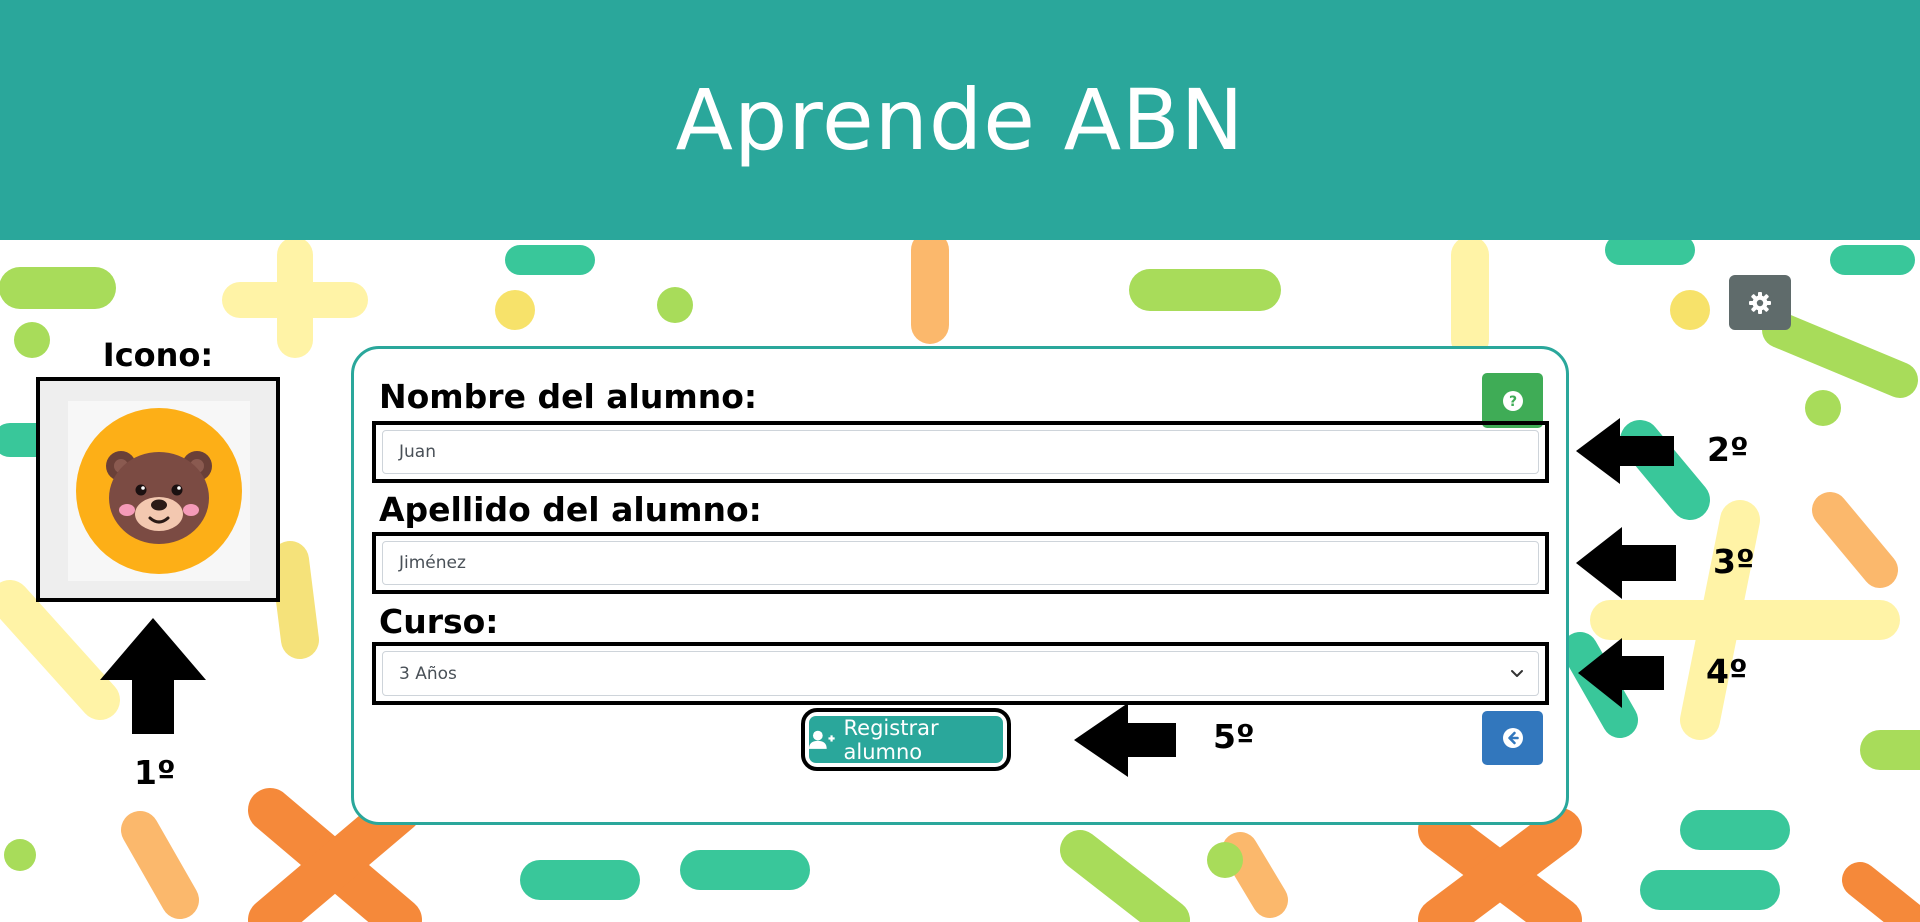 Image resolution: width=1920 pixels, height=922 pixels. I want to click on icon-picker, so click(158, 489).